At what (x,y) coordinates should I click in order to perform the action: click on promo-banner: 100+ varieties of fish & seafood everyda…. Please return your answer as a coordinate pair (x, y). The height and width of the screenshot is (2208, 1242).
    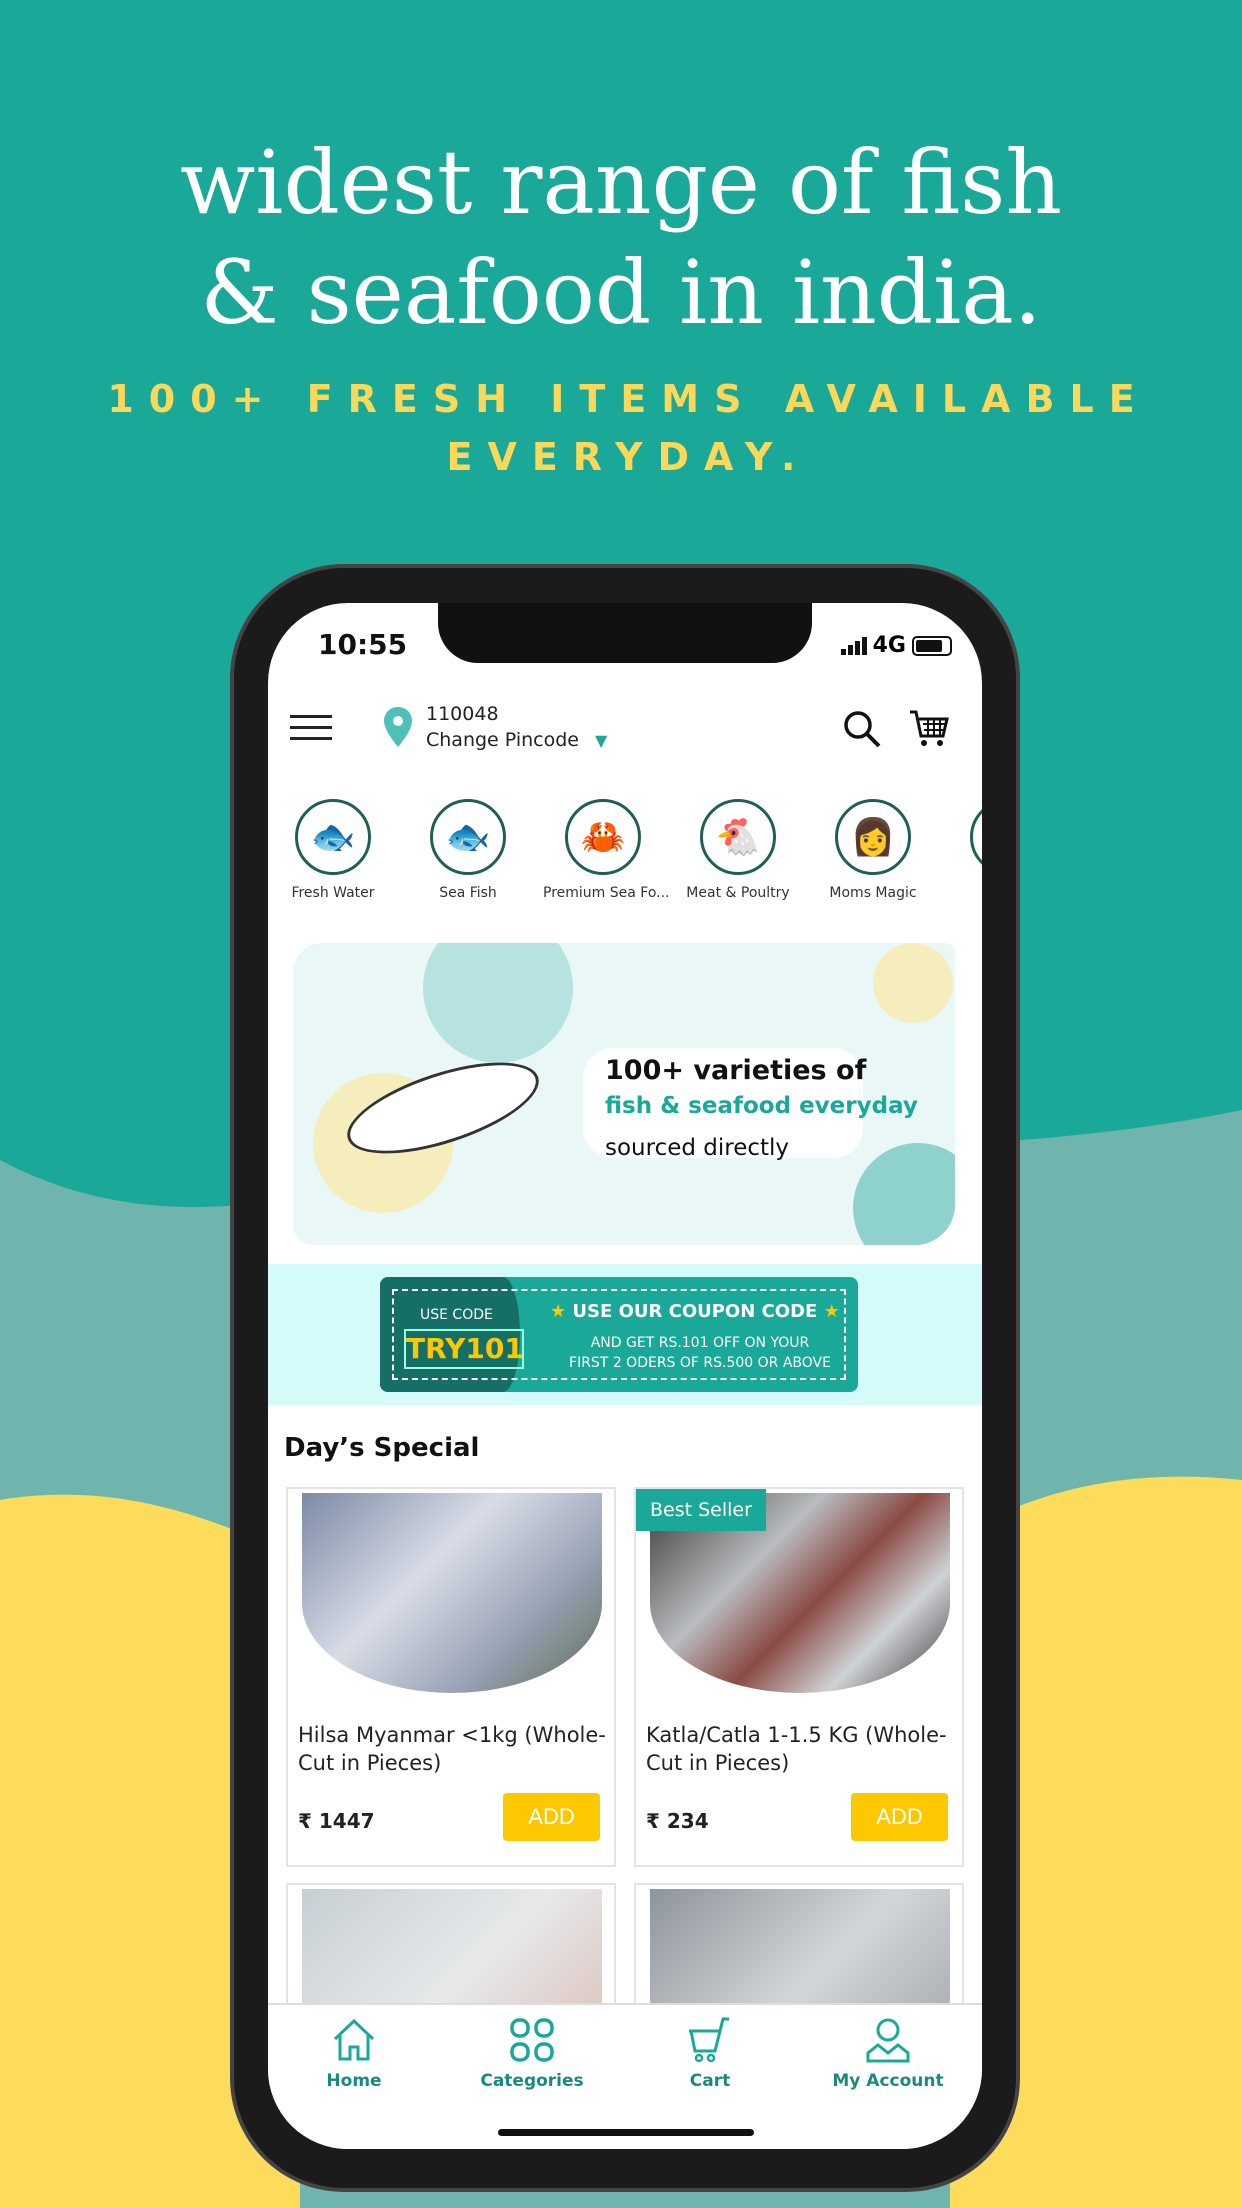
    Looking at the image, I should click on (624, 1094).